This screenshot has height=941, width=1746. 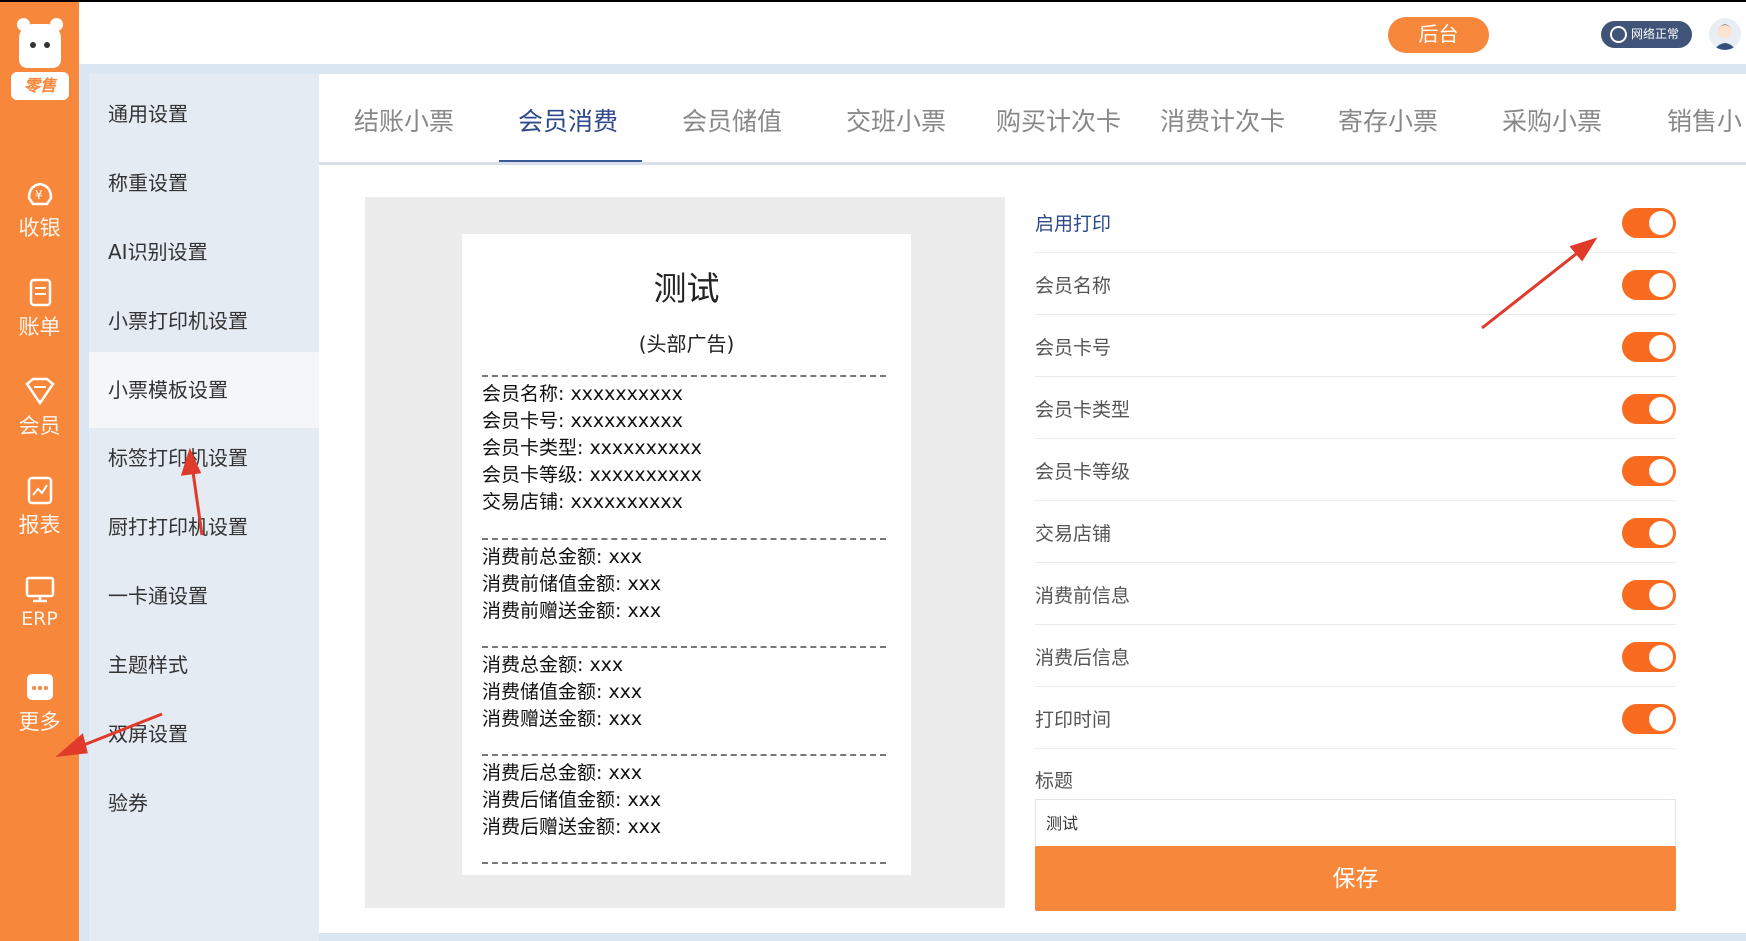 What do you see at coordinates (1649, 409) in the screenshot?
I see `toggle-card-type` at bounding box center [1649, 409].